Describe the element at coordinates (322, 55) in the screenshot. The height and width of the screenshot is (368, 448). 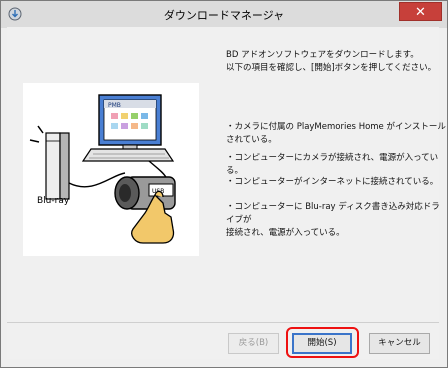
I see `intro-line-1: BD アドオンソフトウェアをダウンロードします。` at that location.